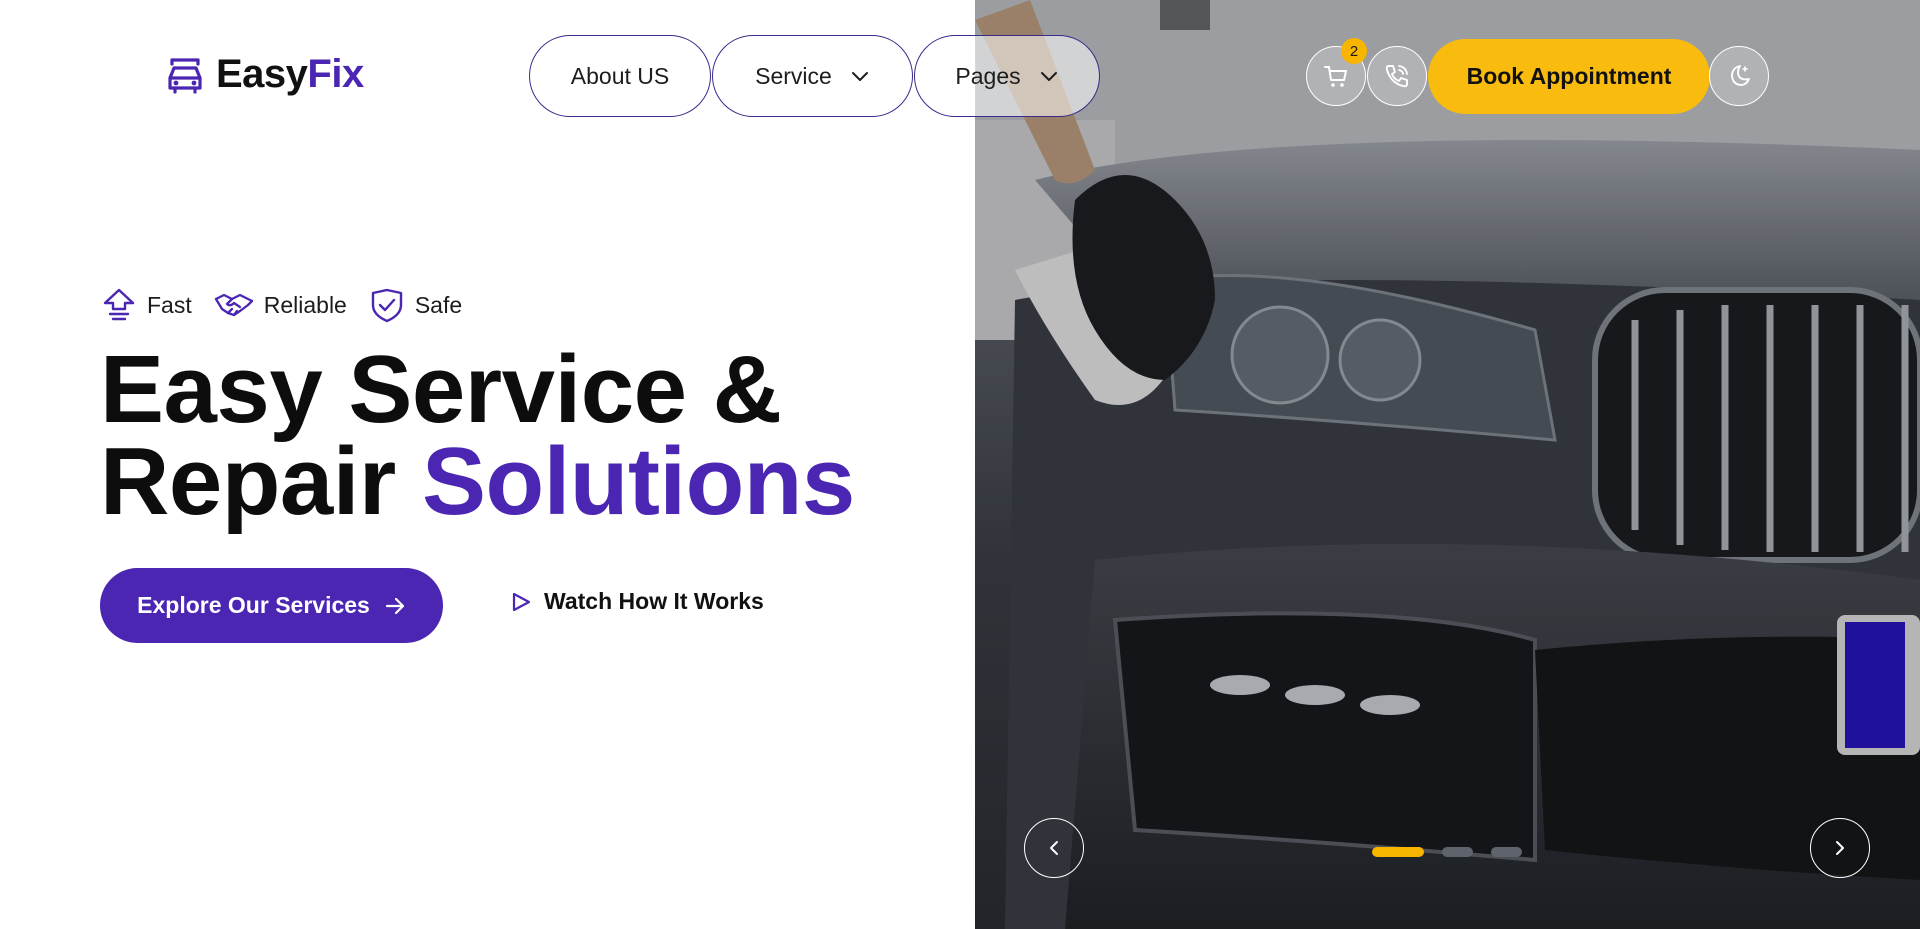 The height and width of the screenshot is (929, 1920). I want to click on feature-list: Fast Reliable Safe, so click(281, 305).